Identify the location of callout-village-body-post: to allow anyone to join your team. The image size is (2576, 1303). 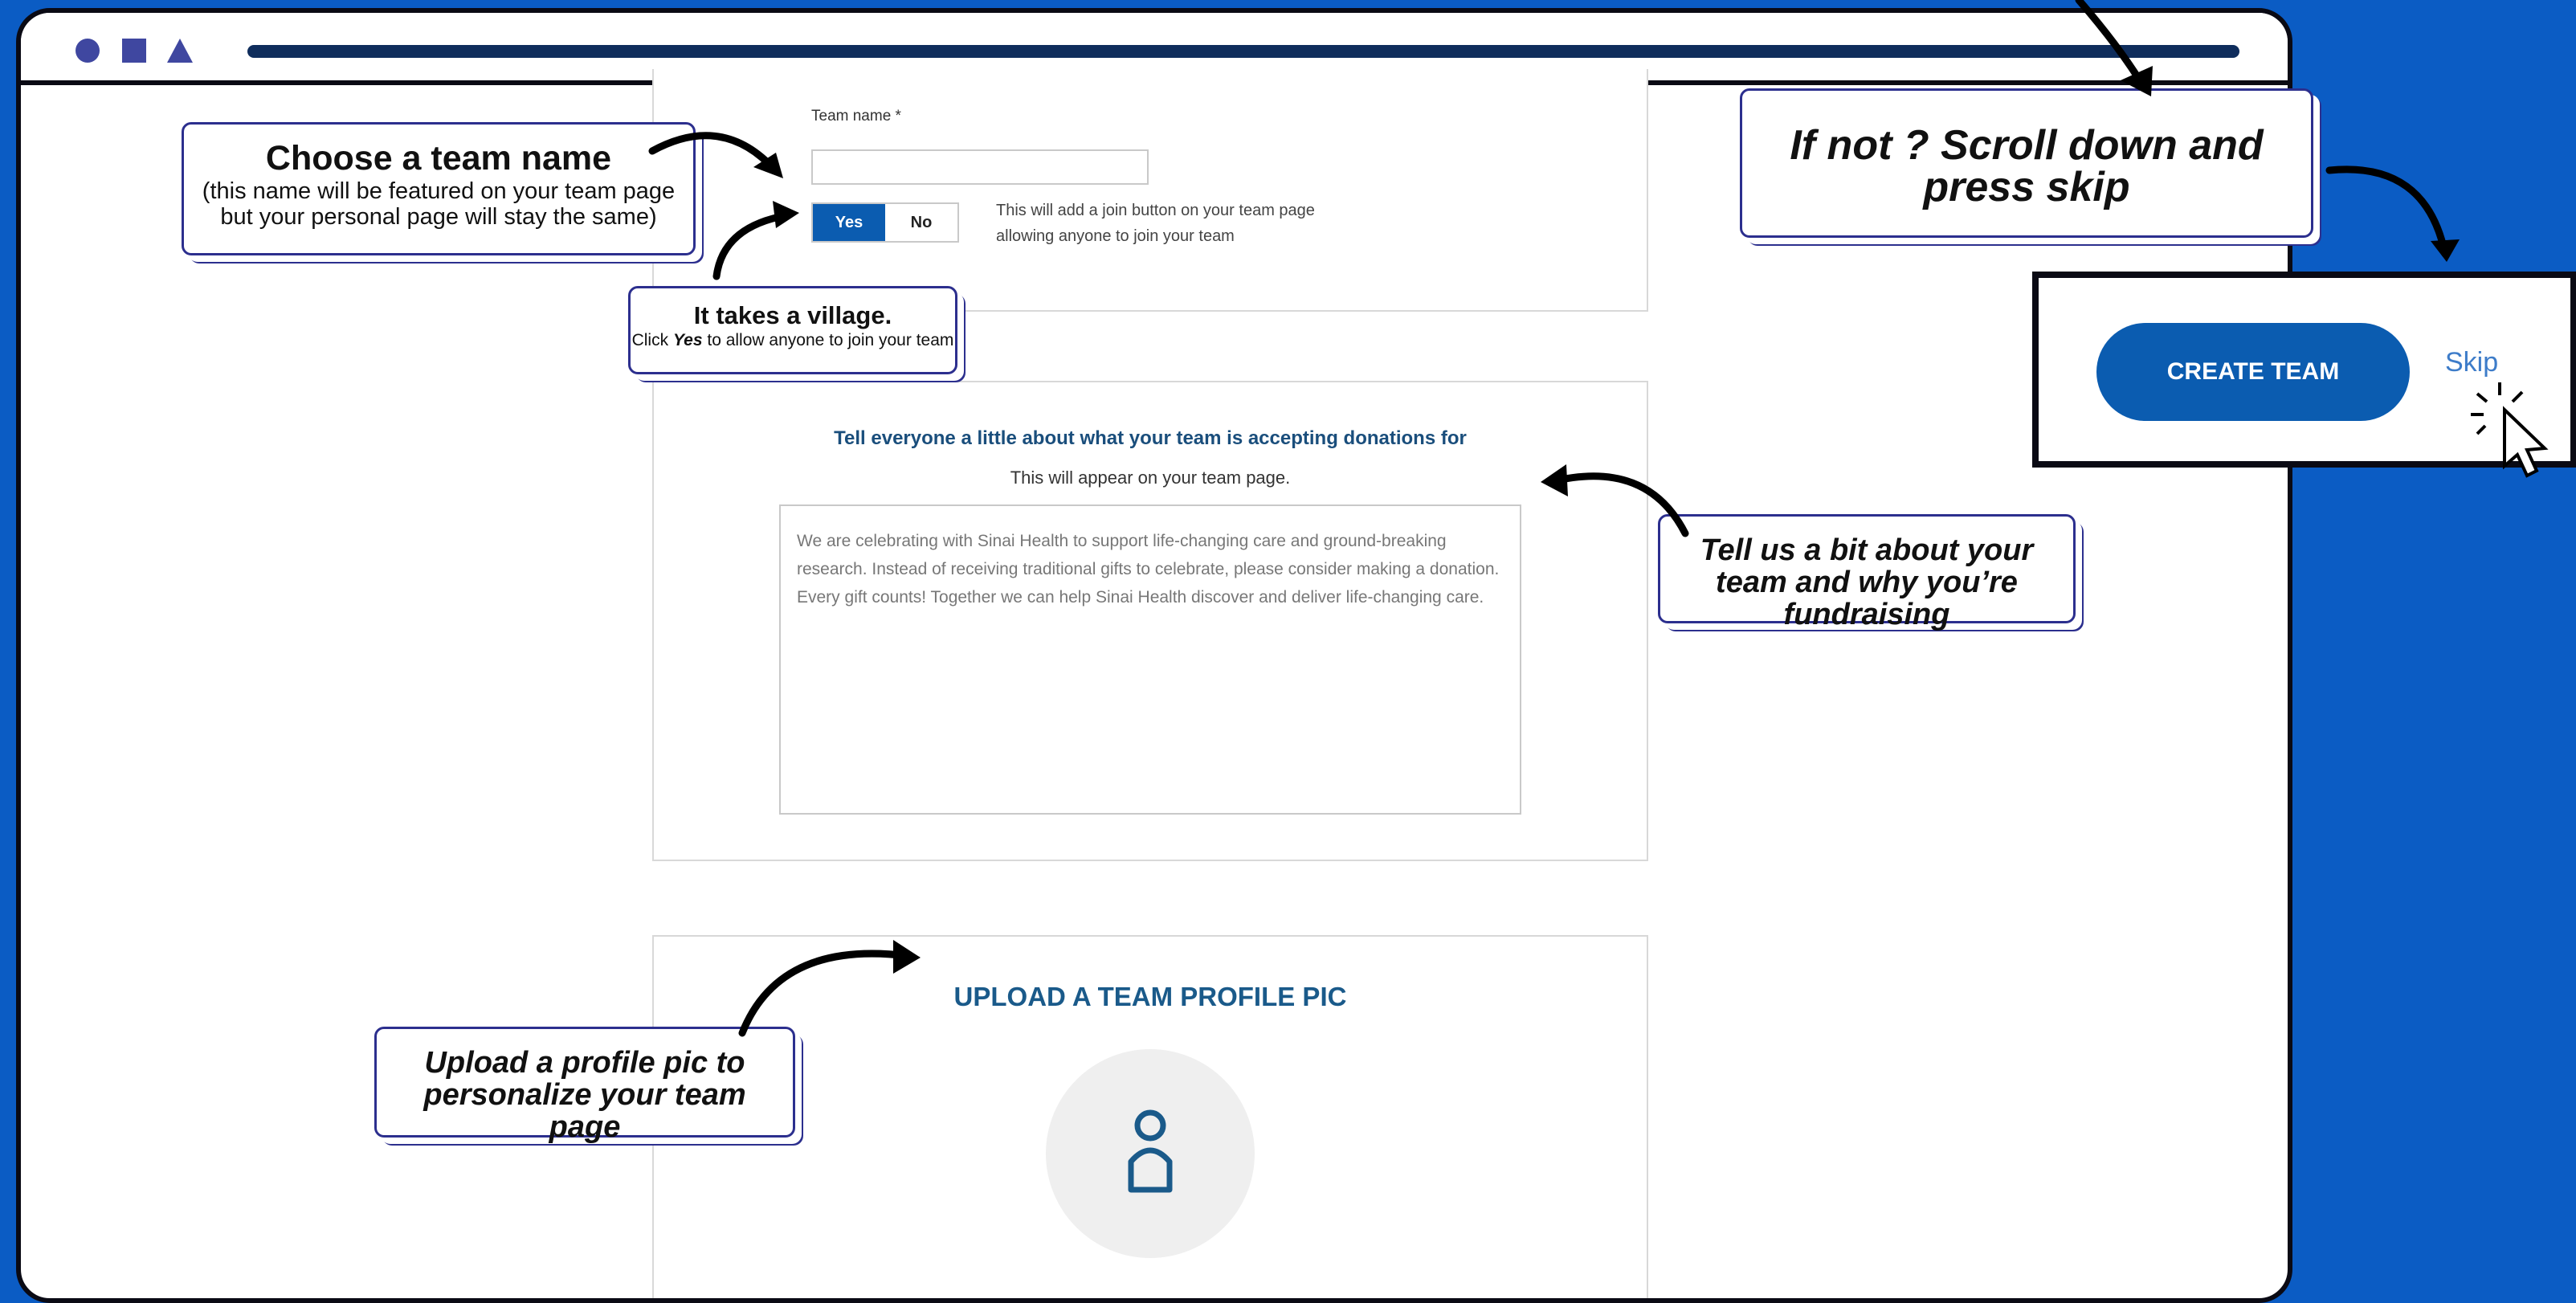
(828, 340).